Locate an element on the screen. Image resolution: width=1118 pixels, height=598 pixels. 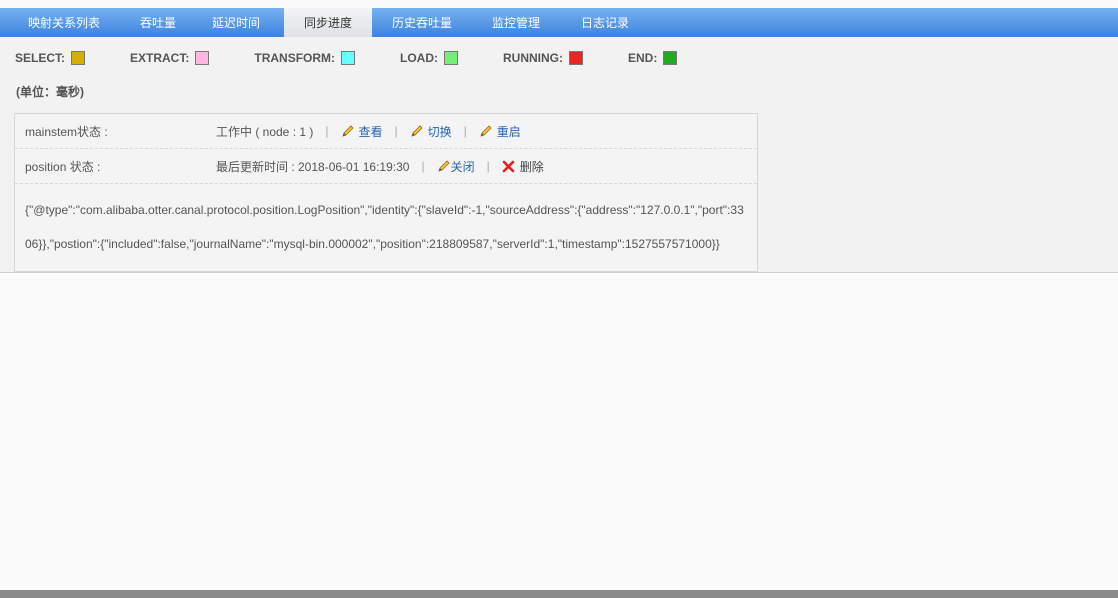
tab-sync-progress: 同步进度 is located at coordinates (328, 22).